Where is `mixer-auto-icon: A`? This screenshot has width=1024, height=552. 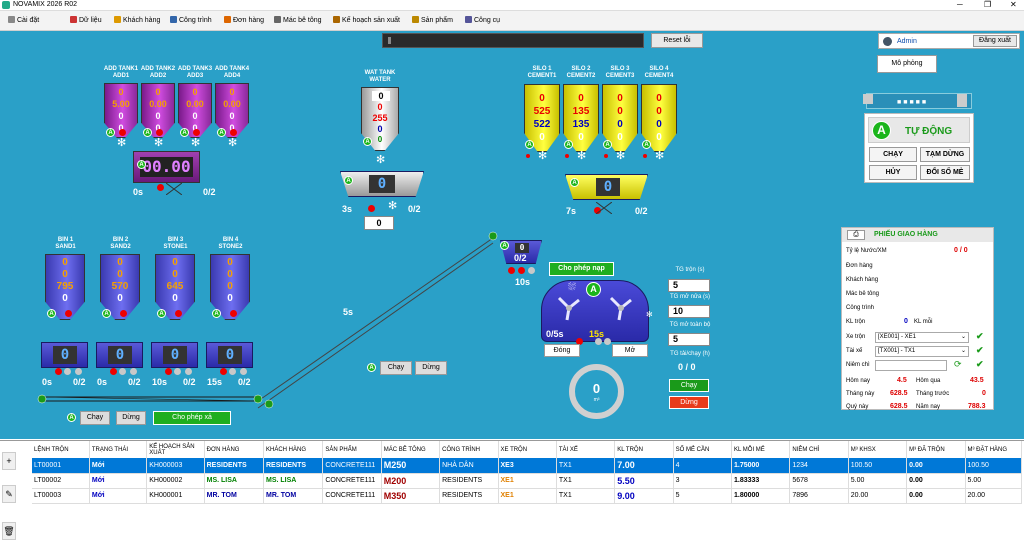
mixer-auto-icon: A is located at coordinates (593, 289).